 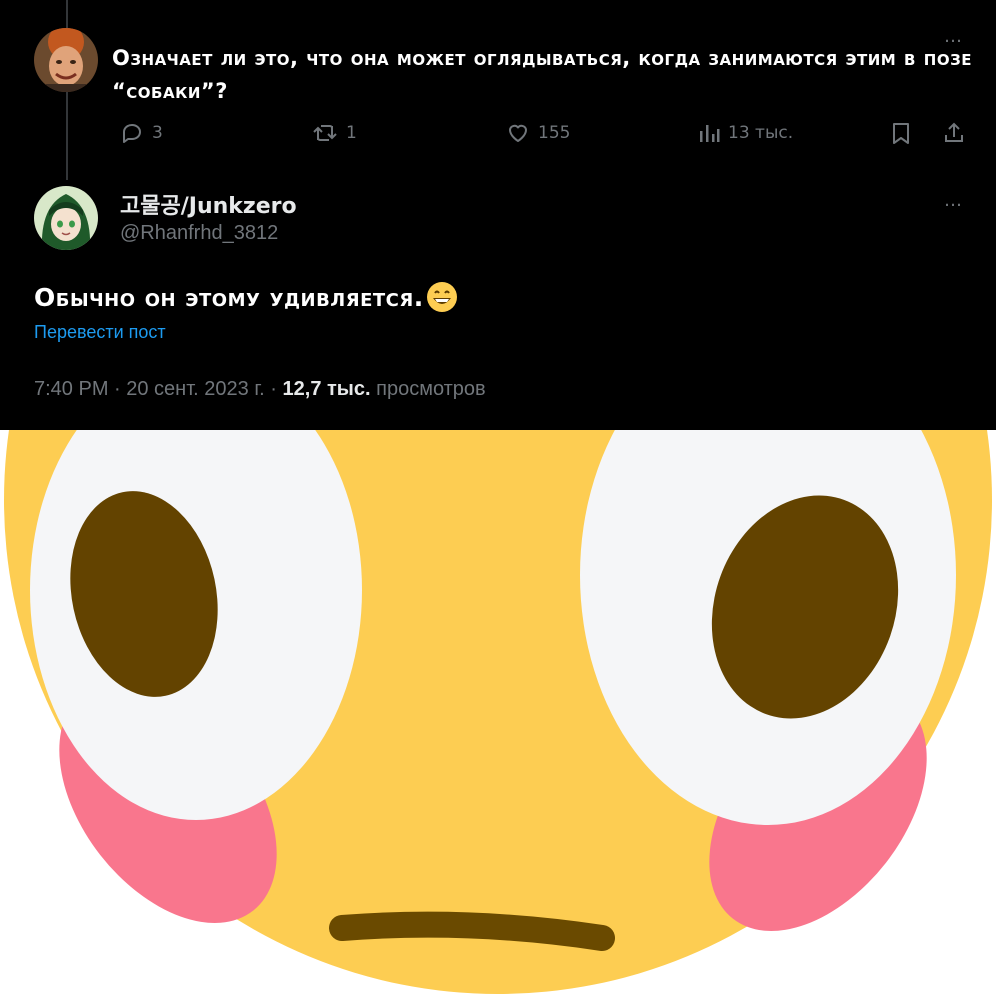 I want to click on retweet-count: 1, so click(x=351, y=133).